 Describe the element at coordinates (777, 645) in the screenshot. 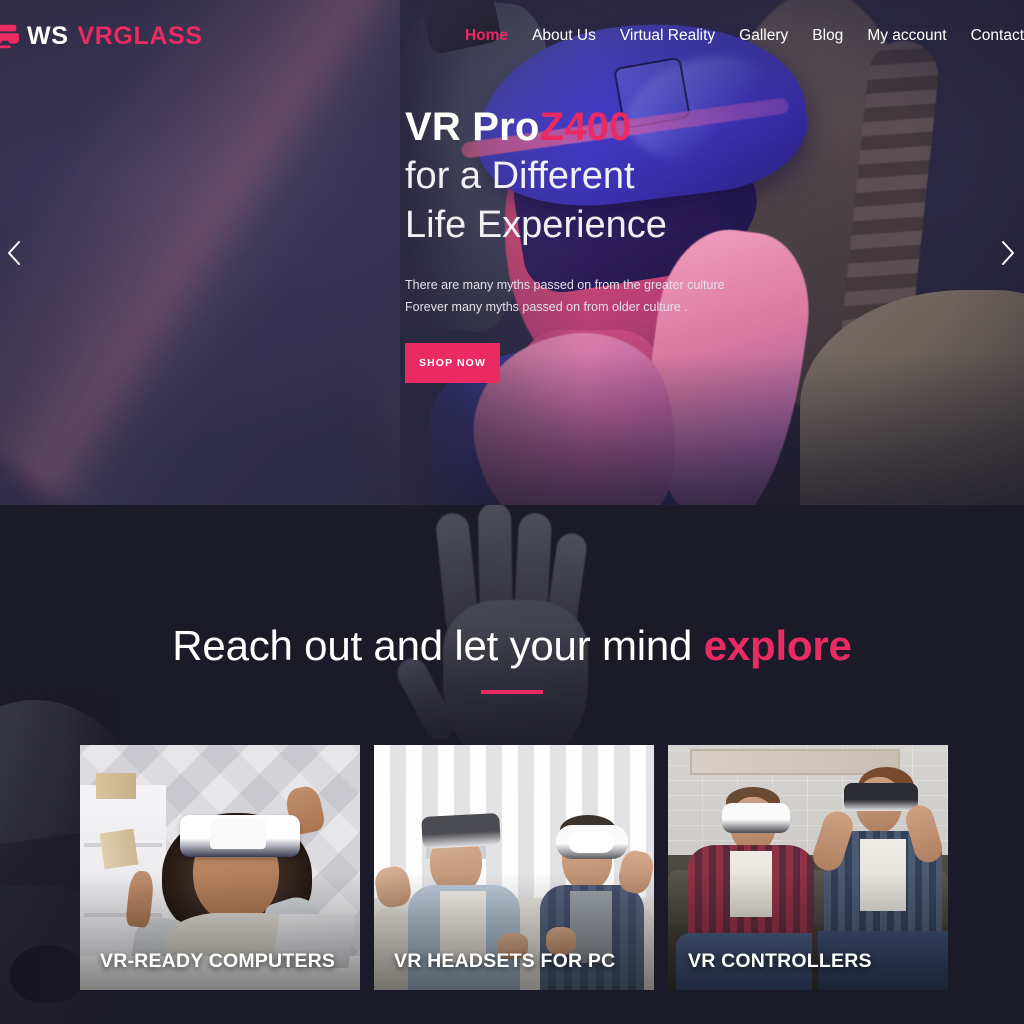

I see `explore-title-accent: explore` at that location.